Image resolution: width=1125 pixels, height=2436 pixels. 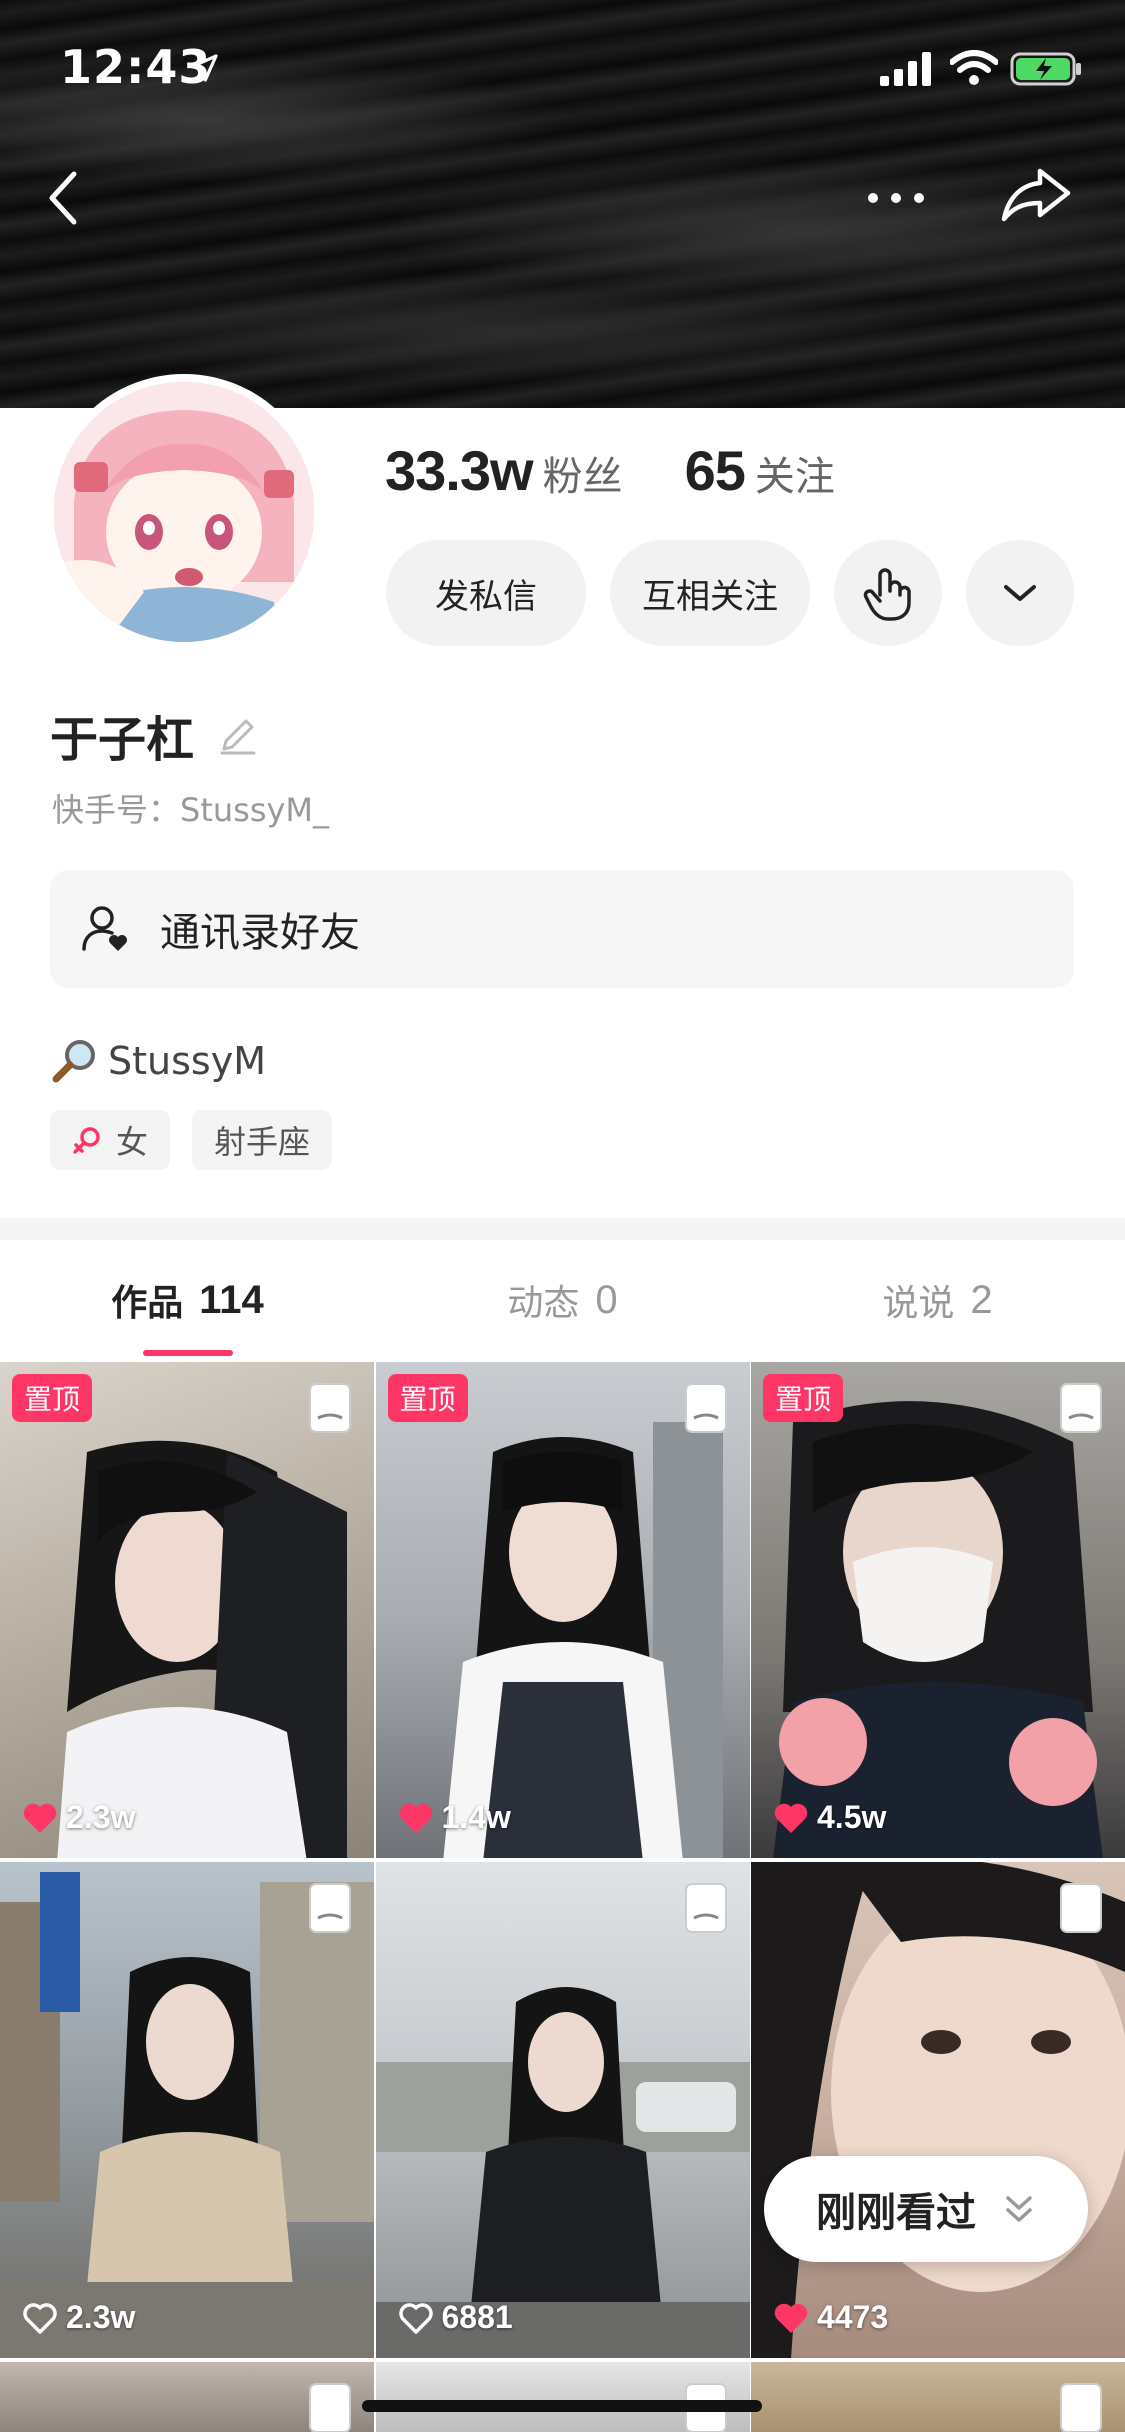 I want to click on gender-tag: 女, so click(x=110, y=1140).